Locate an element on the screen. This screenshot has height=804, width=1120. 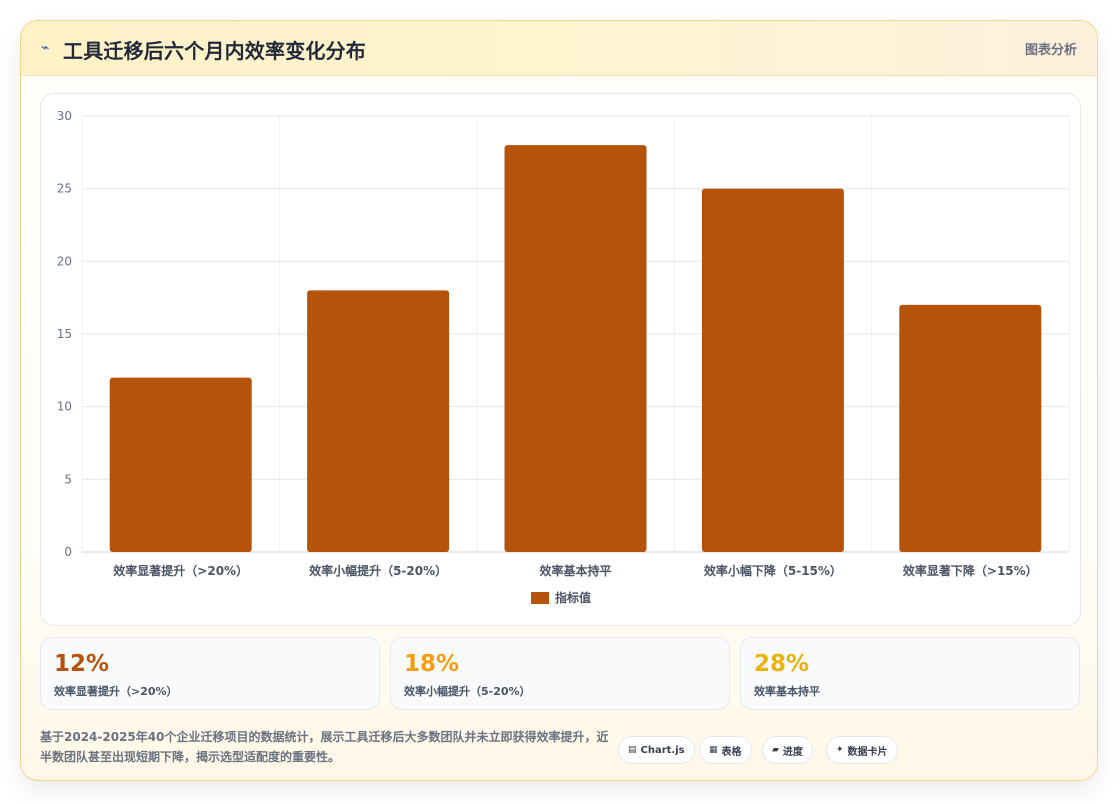
kpi-value-2: 18% is located at coordinates (432, 664).